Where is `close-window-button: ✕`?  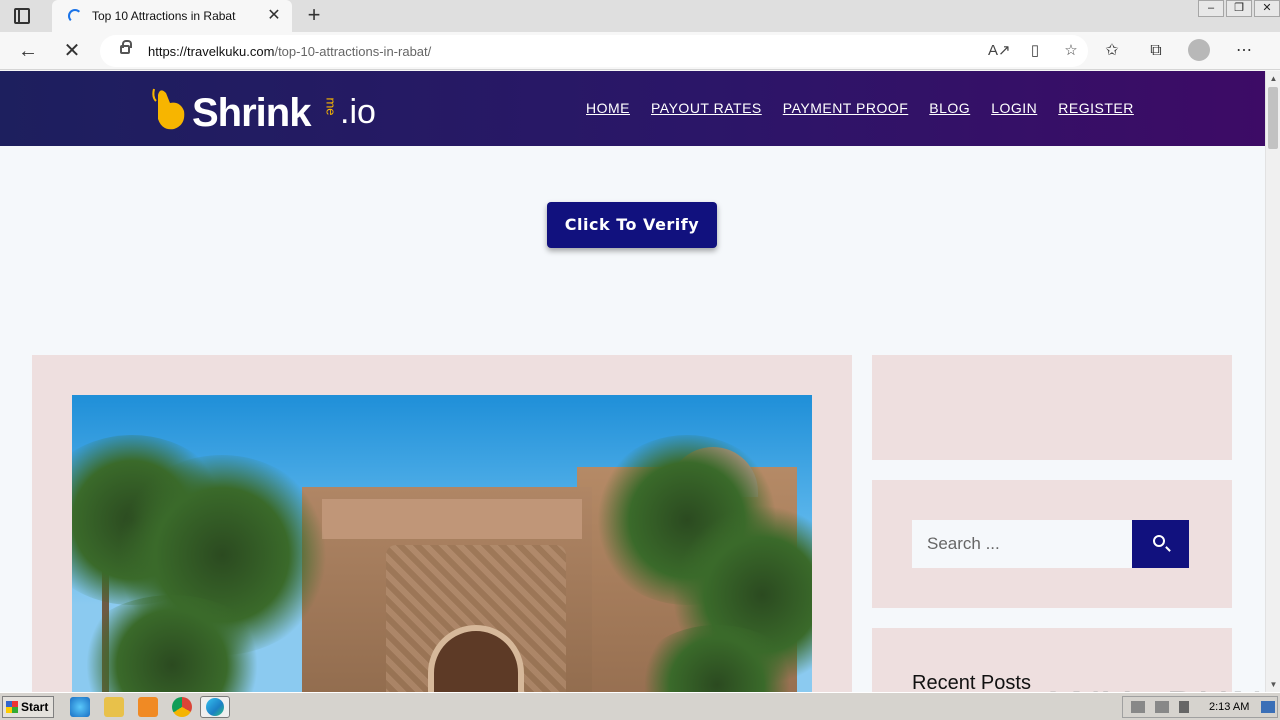 close-window-button: ✕ is located at coordinates (1267, 8).